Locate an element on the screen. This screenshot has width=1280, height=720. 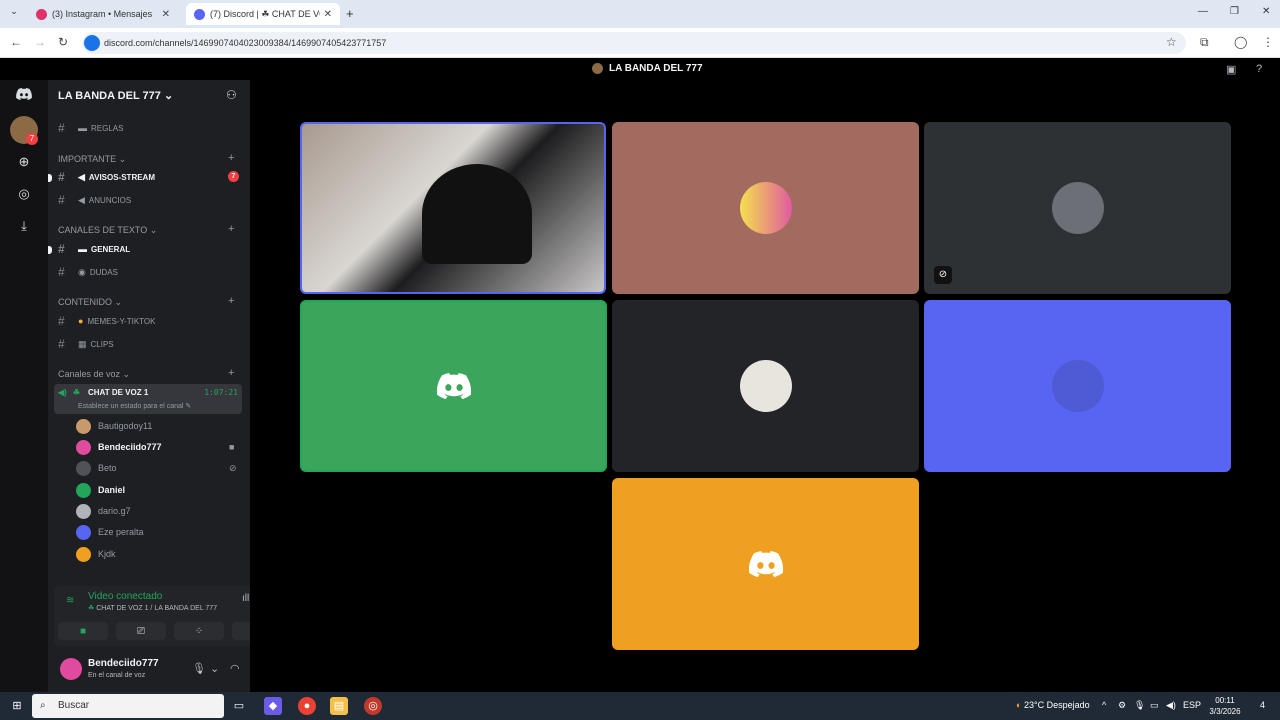
voice-member: Kjdk is located at coordinates (96, 554).